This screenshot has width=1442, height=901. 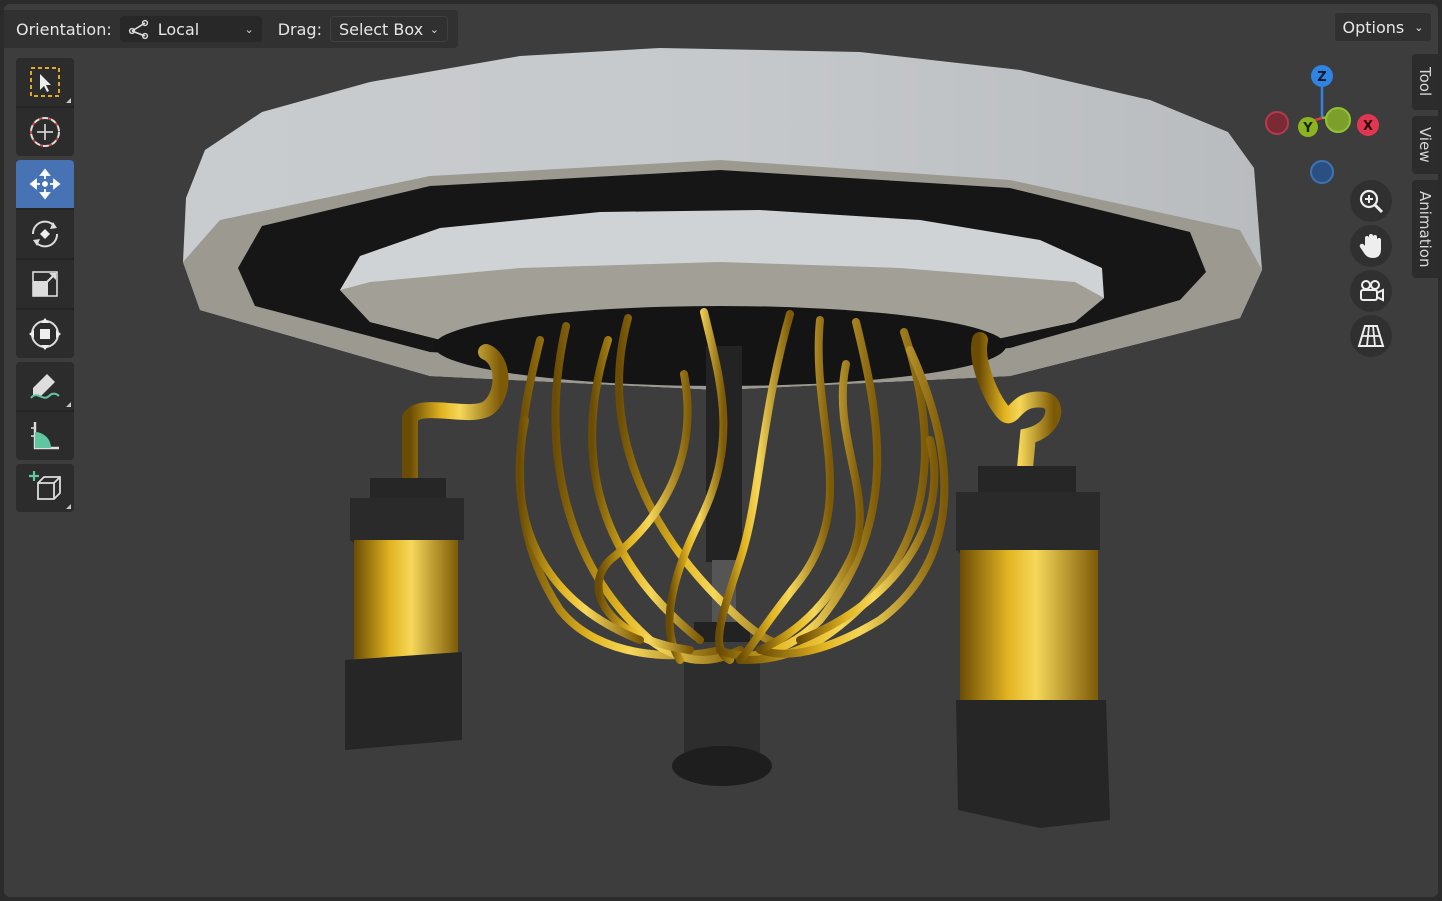 I want to click on transform-icon, so click(x=45, y=334).